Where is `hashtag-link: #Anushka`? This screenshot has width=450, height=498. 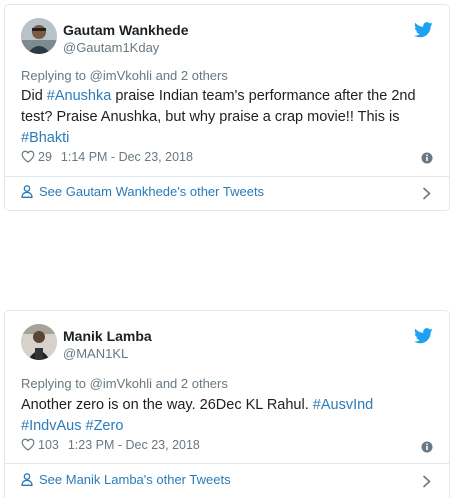
hashtag-link: #Anushka is located at coordinates (79, 96).